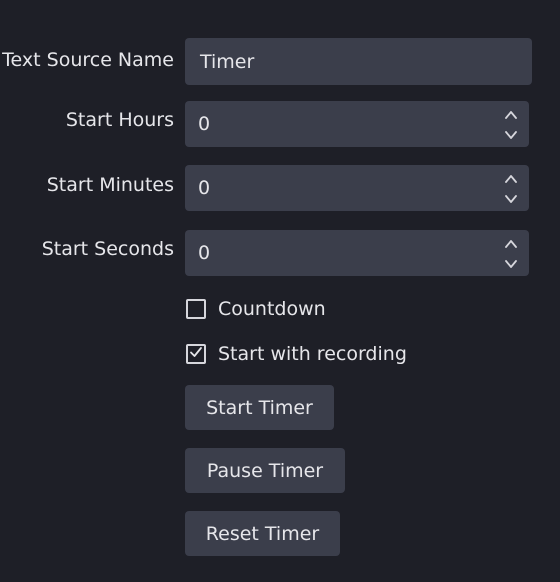  What do you see at coordinates (204, 188) in the screenshot?
I see `start-minutes-value: 0` at bounding box center [204, 188].